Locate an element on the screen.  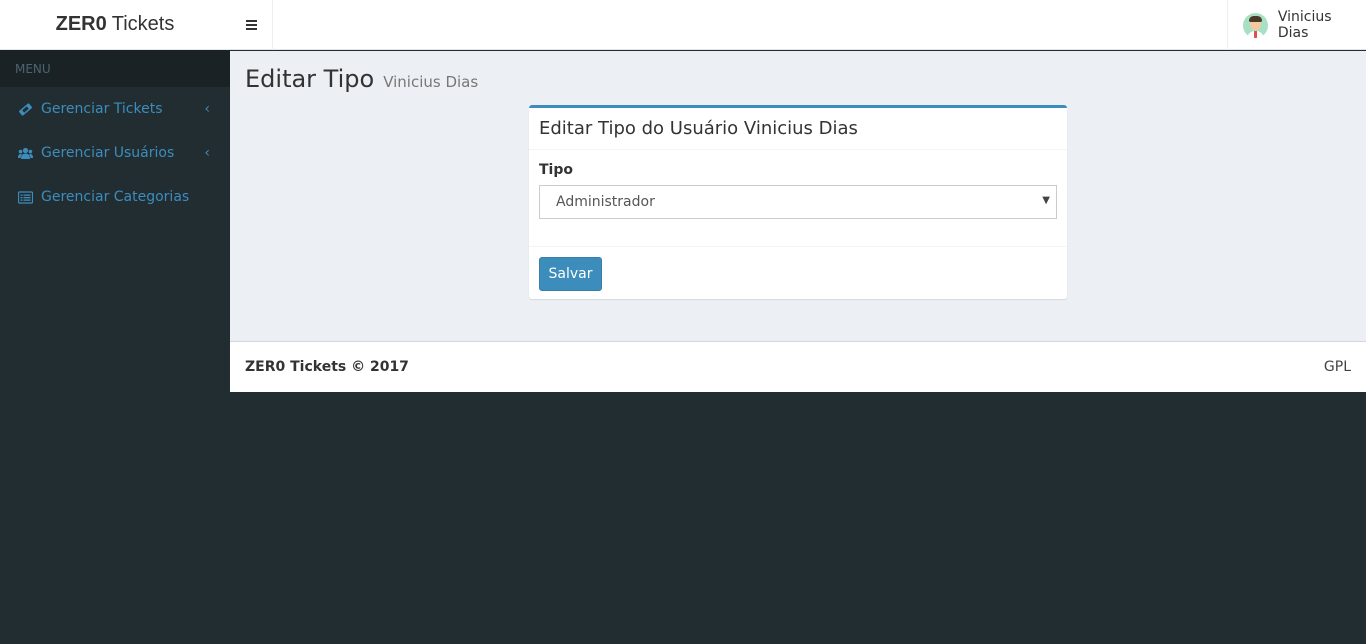
logo-text: Tickets is located at coordinates (143, 24).